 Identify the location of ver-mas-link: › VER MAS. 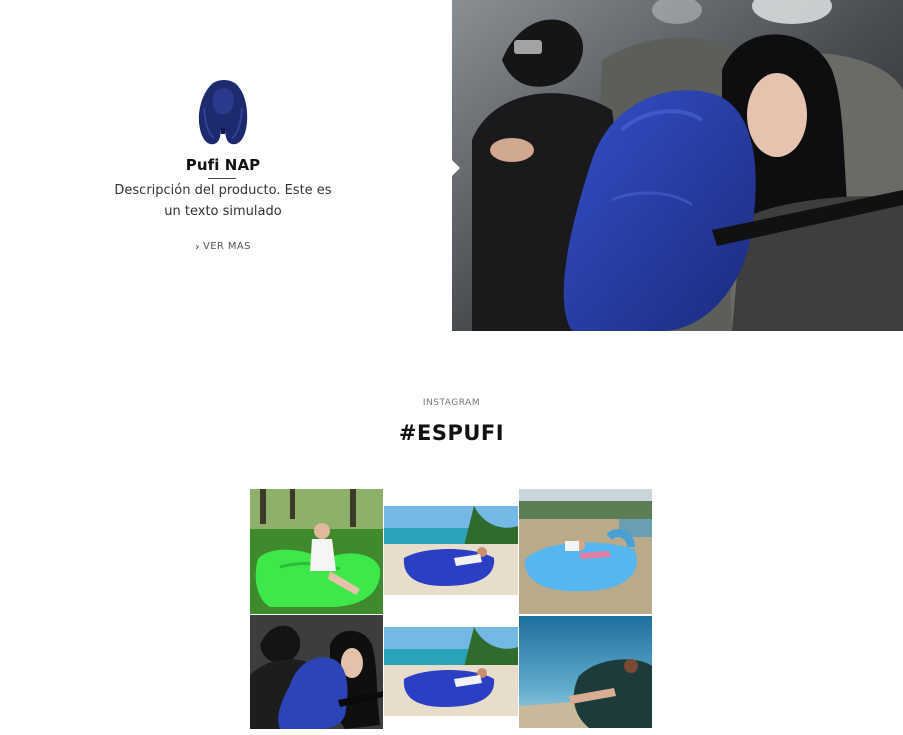
(223, 246).